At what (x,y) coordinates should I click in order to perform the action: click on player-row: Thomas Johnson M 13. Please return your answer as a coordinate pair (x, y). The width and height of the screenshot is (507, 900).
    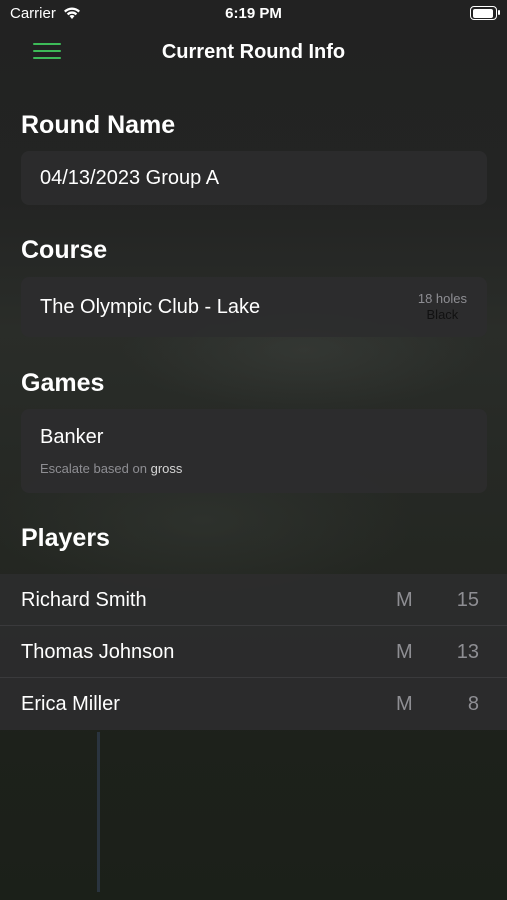
    Looking at the image, I should click on (253, 652).